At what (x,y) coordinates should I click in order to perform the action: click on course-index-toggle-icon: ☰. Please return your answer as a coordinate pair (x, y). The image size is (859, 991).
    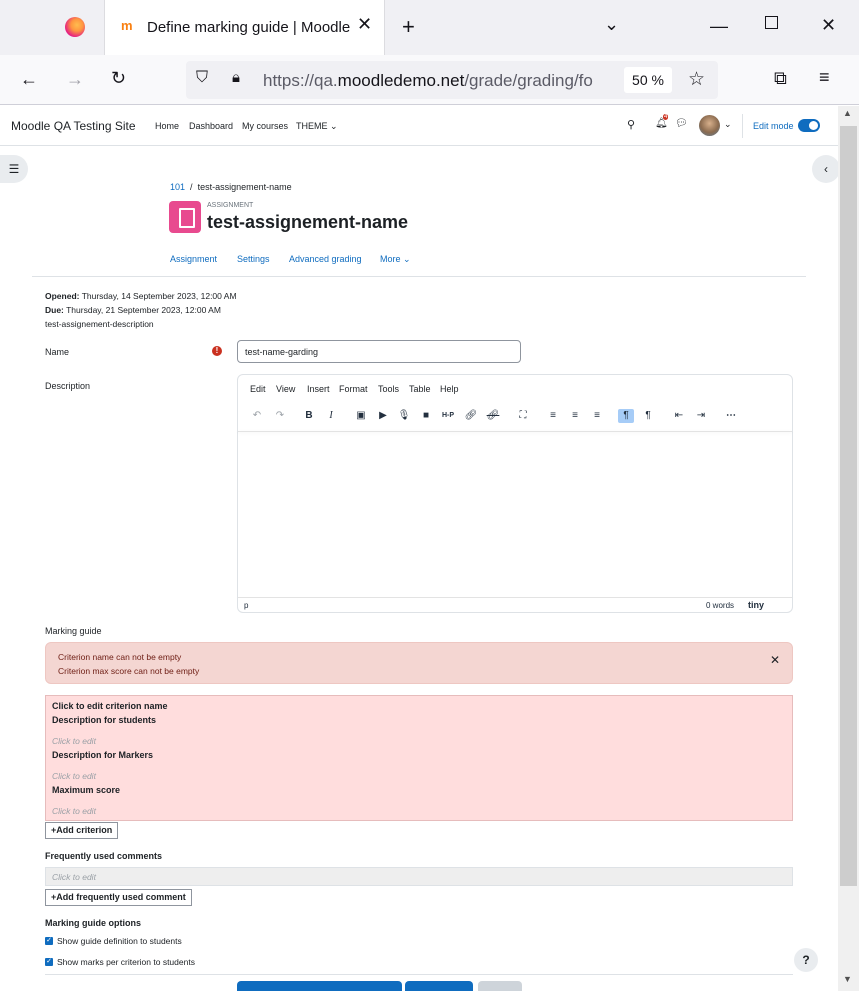
    Looking at the image, I should click on (14, 169).